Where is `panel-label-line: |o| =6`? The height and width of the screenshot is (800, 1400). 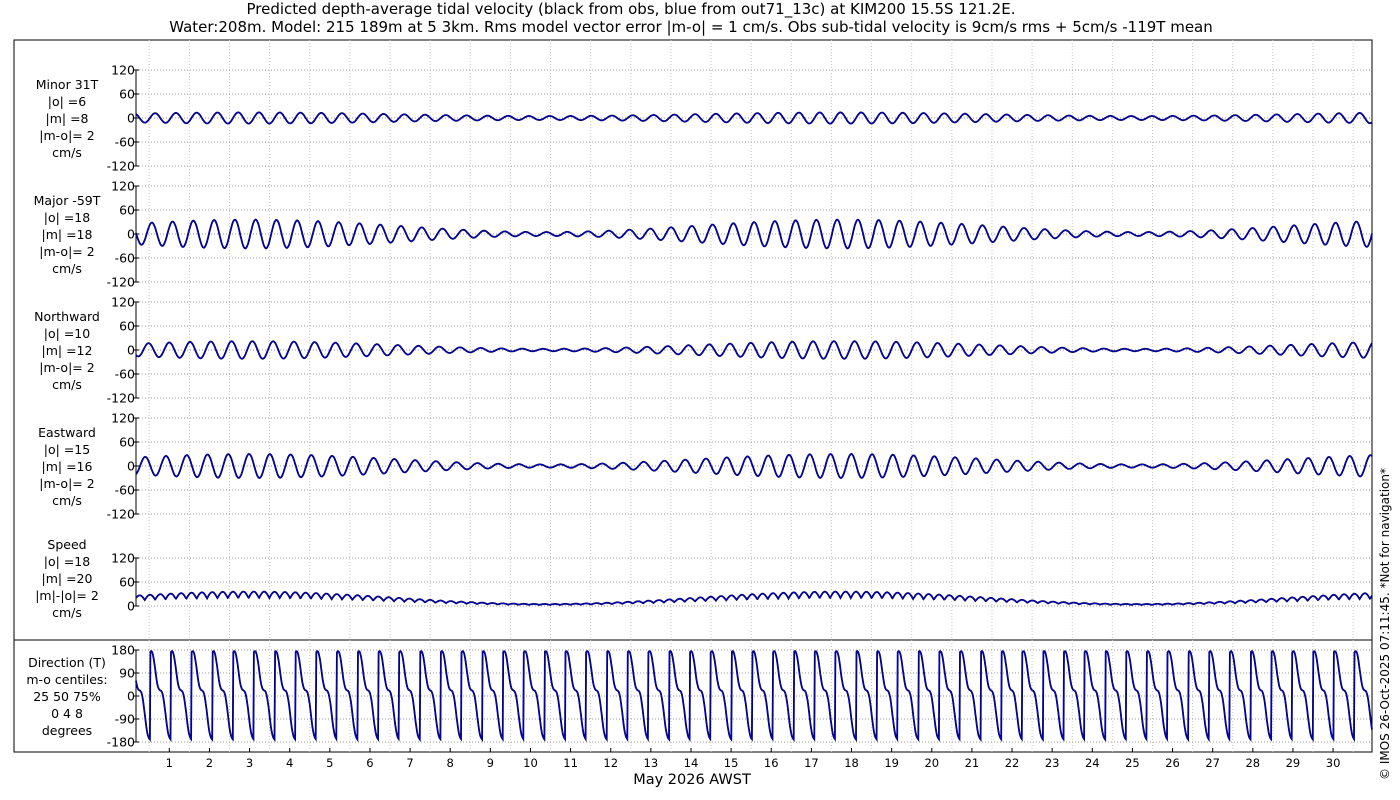
panel-label-line: |o| =6 is located at coordinates (67, 101).